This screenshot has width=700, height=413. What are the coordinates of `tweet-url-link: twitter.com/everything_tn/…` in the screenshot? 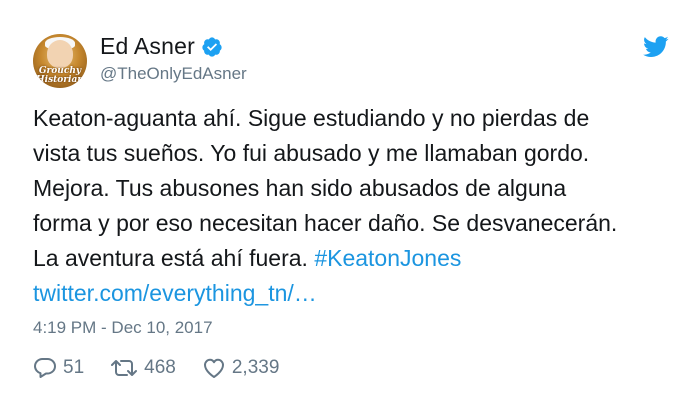 It's located at (358, 293).